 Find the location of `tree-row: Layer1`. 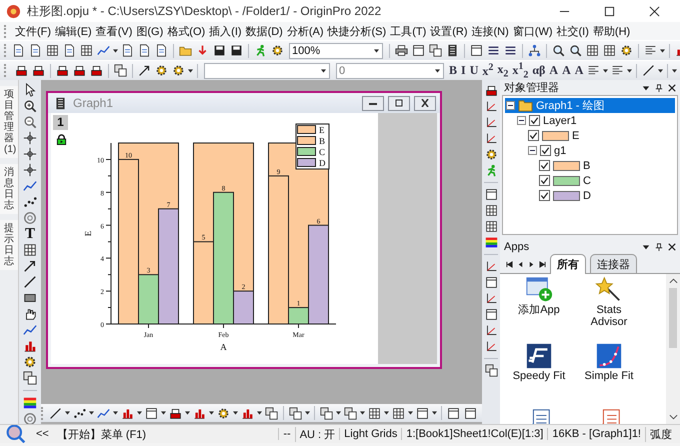

tree-row: Layer1 is located at coordinates (595, 120).